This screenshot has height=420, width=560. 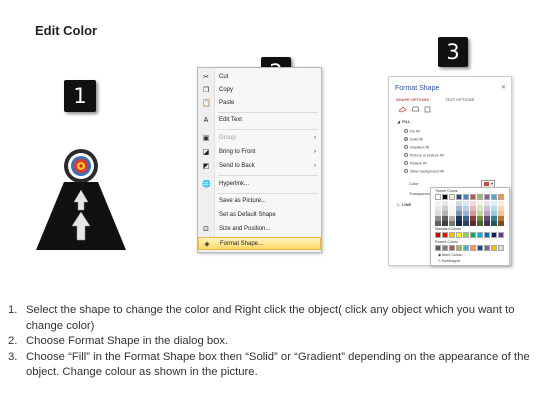 What do you see at coordinates (424, 171) in the screenshot?
I see `radio-slide-background-fill: Slide background fill` at bounding box center [424, 171].